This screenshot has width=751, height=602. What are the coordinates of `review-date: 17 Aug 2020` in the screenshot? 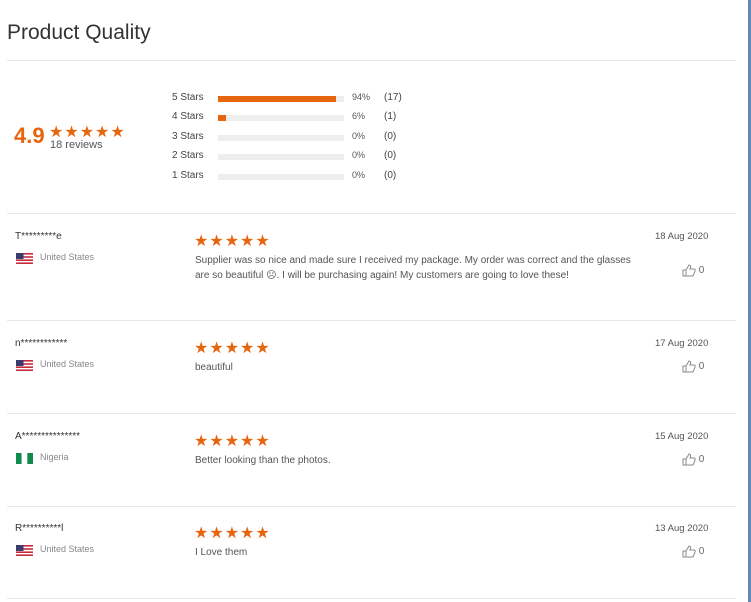 It's located at (682, 343).